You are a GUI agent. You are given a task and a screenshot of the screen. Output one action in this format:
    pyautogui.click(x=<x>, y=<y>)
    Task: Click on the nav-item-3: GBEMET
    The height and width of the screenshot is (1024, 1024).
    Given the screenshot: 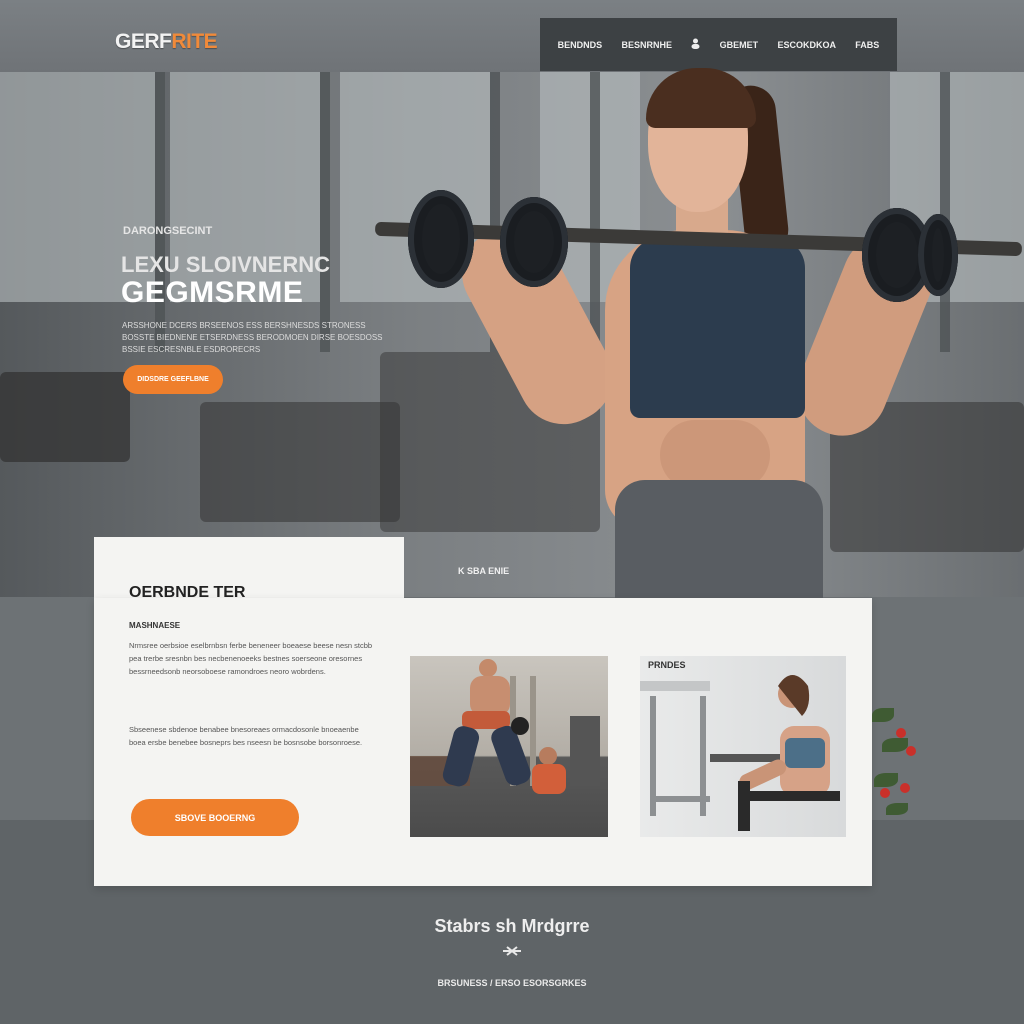 What is the action you would take?
    pyautogui.click(x=739, y=45)
    